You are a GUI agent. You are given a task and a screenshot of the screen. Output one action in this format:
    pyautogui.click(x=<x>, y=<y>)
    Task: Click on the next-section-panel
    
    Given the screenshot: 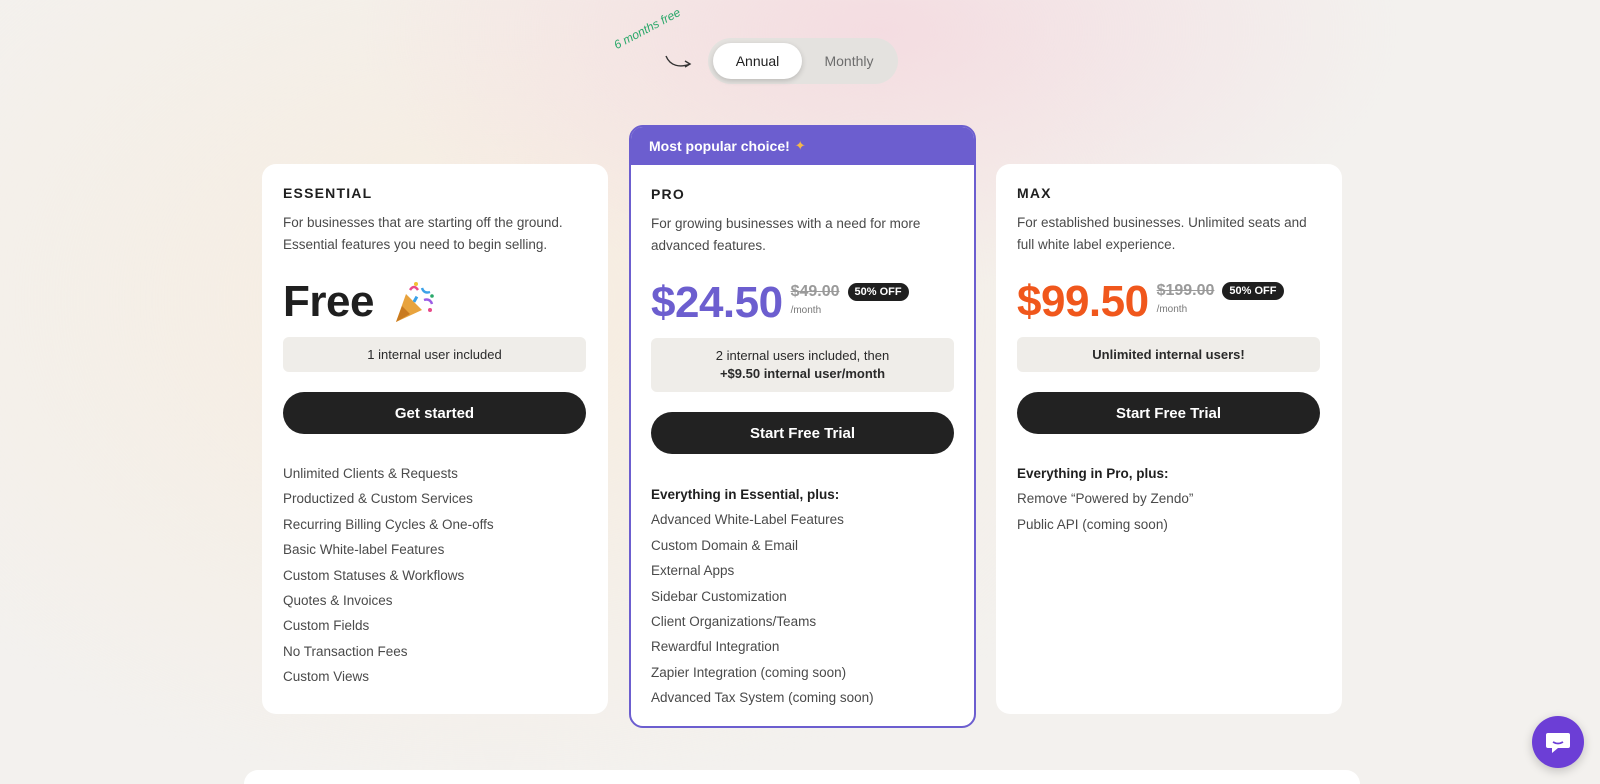 What is the action you would take?
    pyautogui.click(x=802, y=777)
    